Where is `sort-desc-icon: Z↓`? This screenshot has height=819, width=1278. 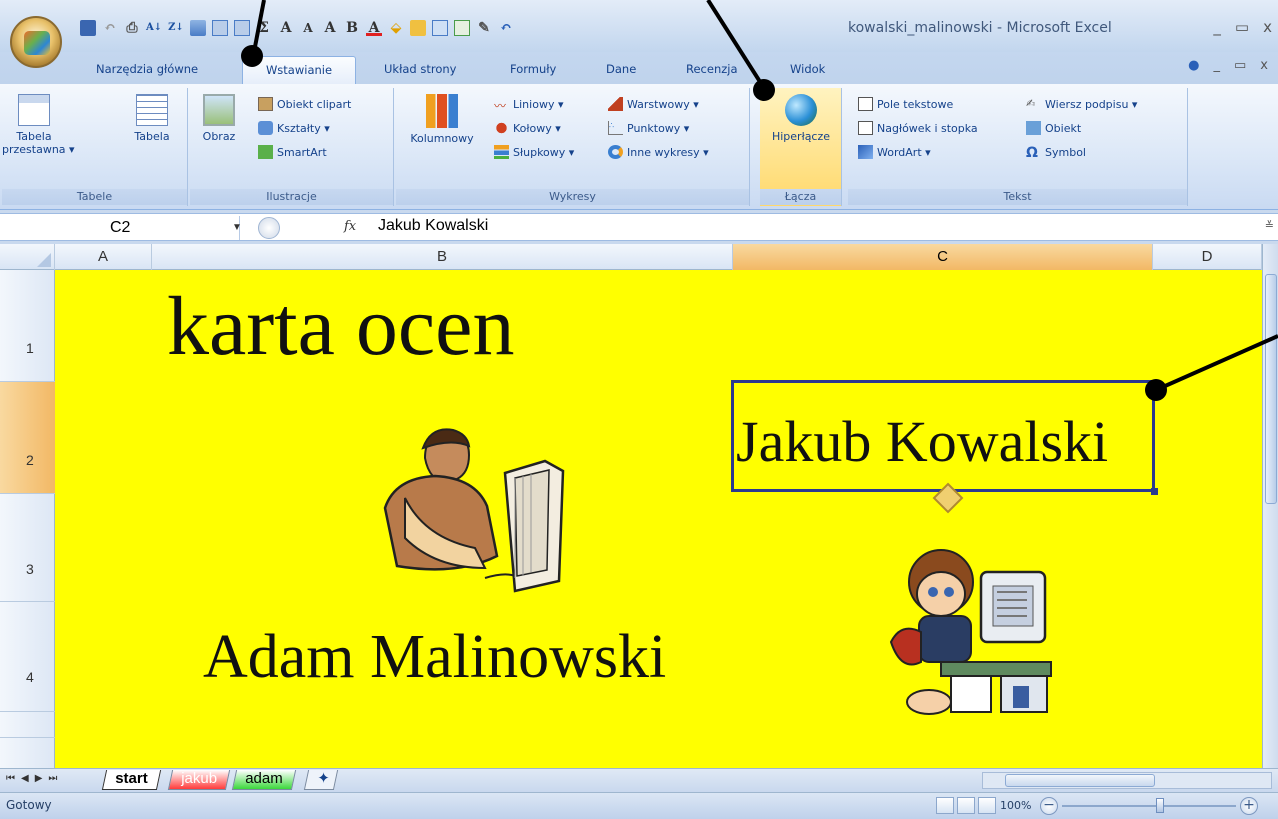
sort-desc-icon: Z↓ is located at coordinates (176, 28).